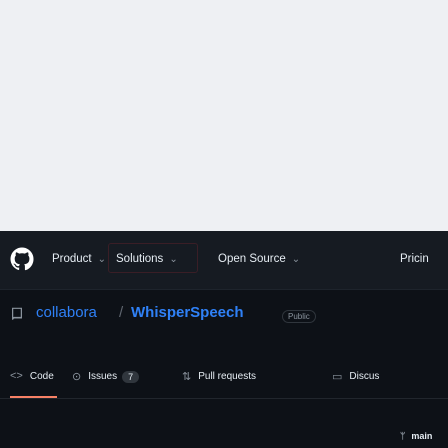 Image resolution: width=448 pixels, height=448 pixels. I want to click on tab-pull-requests: ⇅ Pull requests, so click(219, 376).